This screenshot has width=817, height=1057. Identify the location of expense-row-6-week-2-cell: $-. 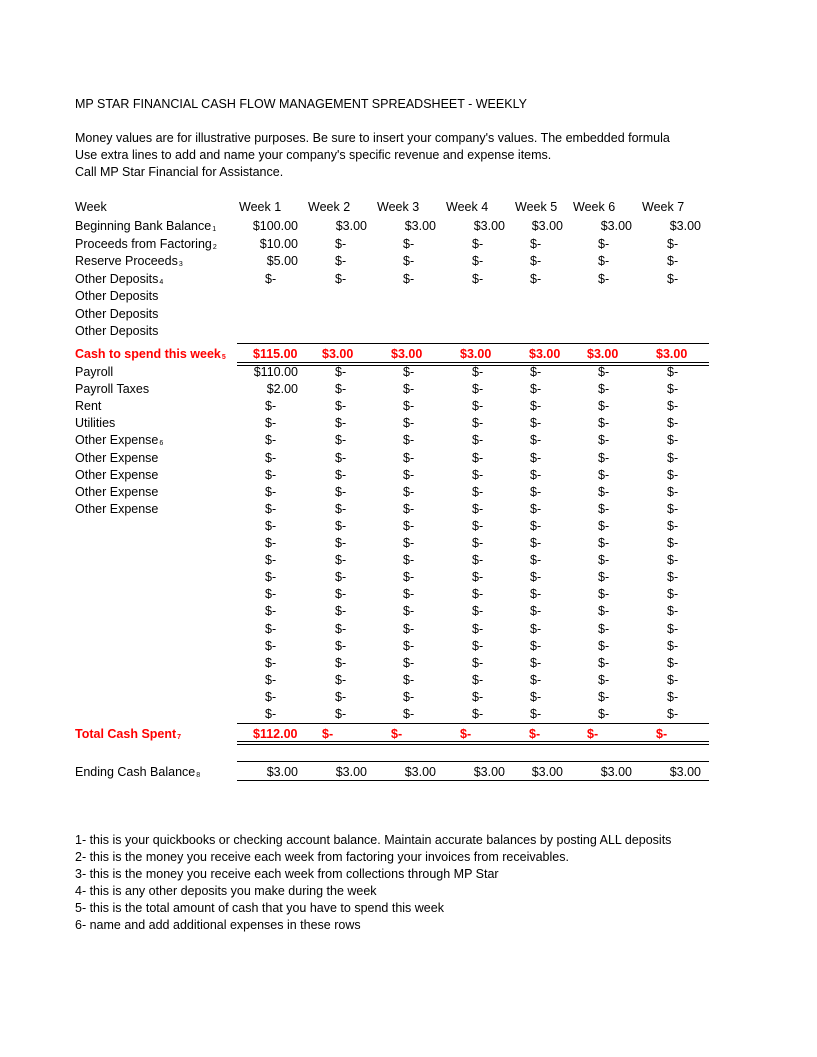
(340, 458).